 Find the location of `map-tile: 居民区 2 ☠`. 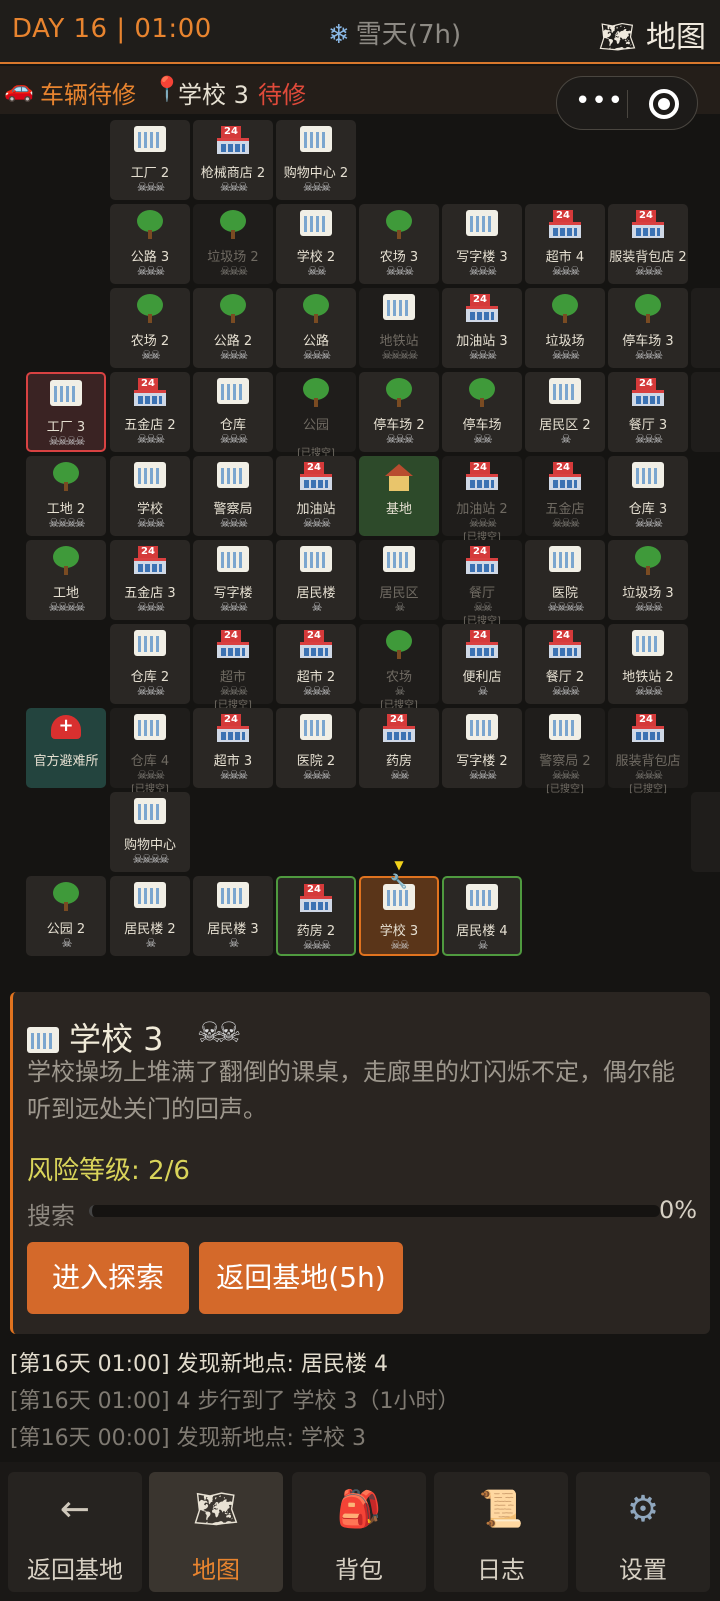

map-tile: 居民区 2 ☠ is located at coordinates (565, 412).